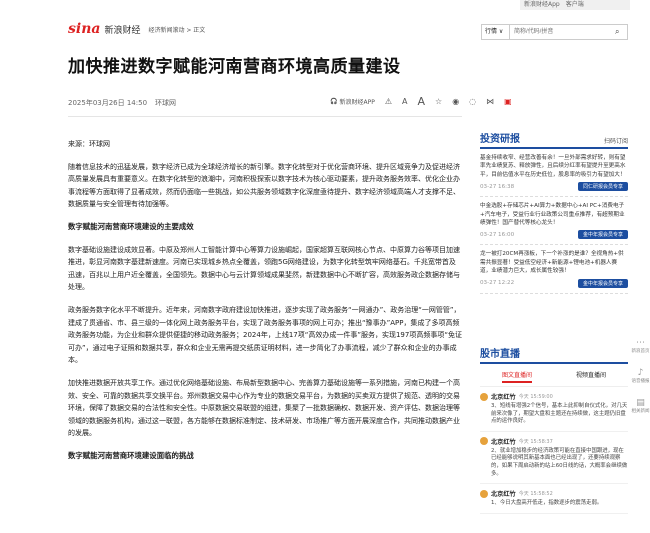  Describe the element at coordinates (640, 373) in the screenshot. I see `audio-icon: ♪` at that location.